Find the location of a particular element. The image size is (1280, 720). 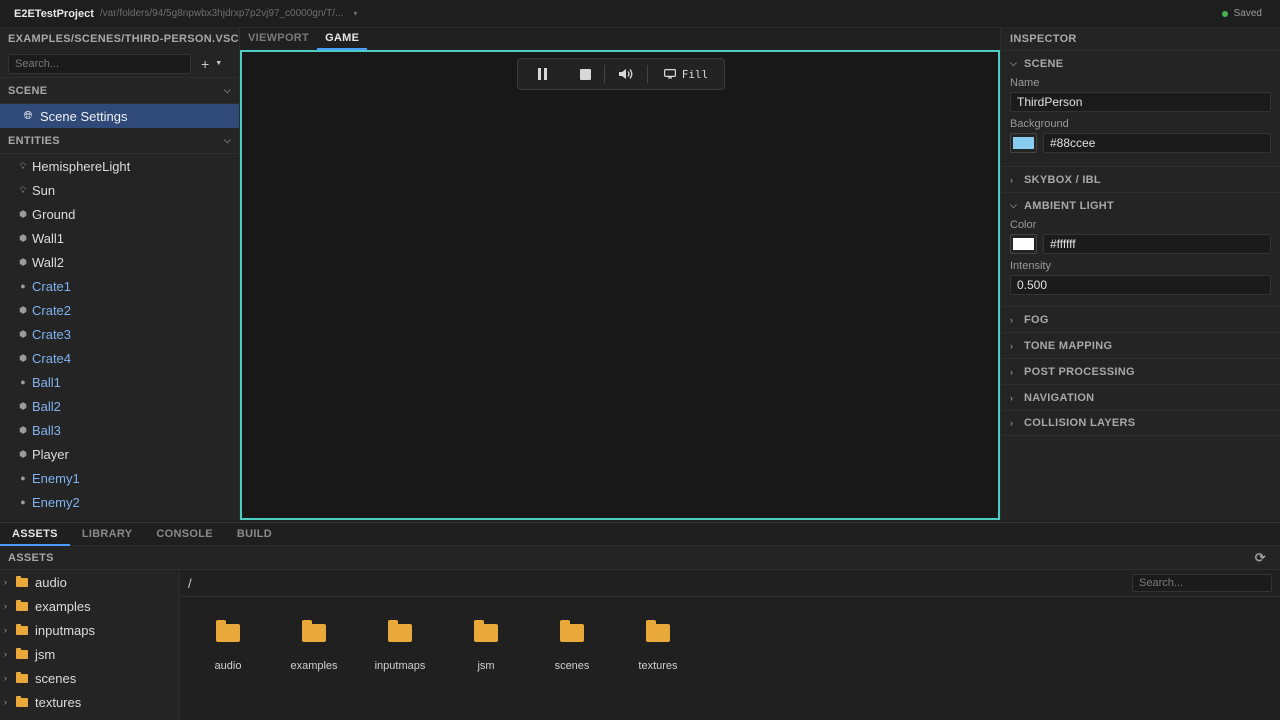

entity-name: Wall2 is located at coordinates (48, 262).